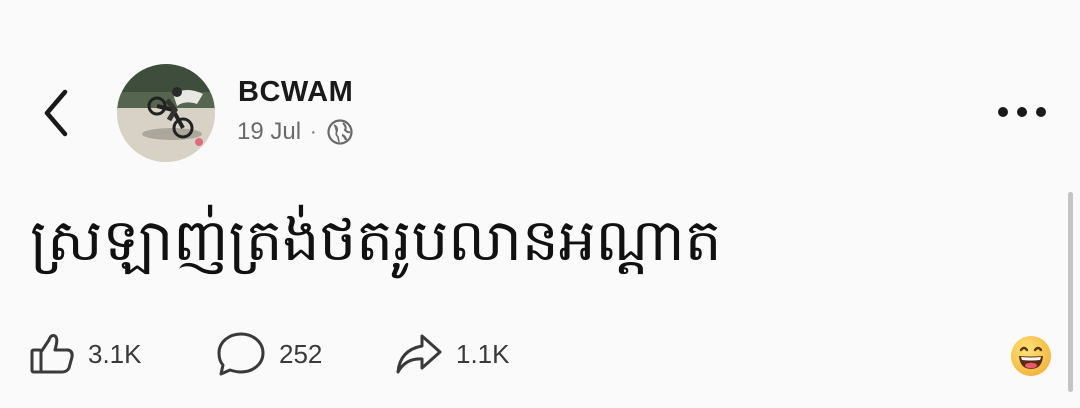  Describe the element at coordinates (301, 353) in the screenshot. I see `comment-count: 252` at that location.